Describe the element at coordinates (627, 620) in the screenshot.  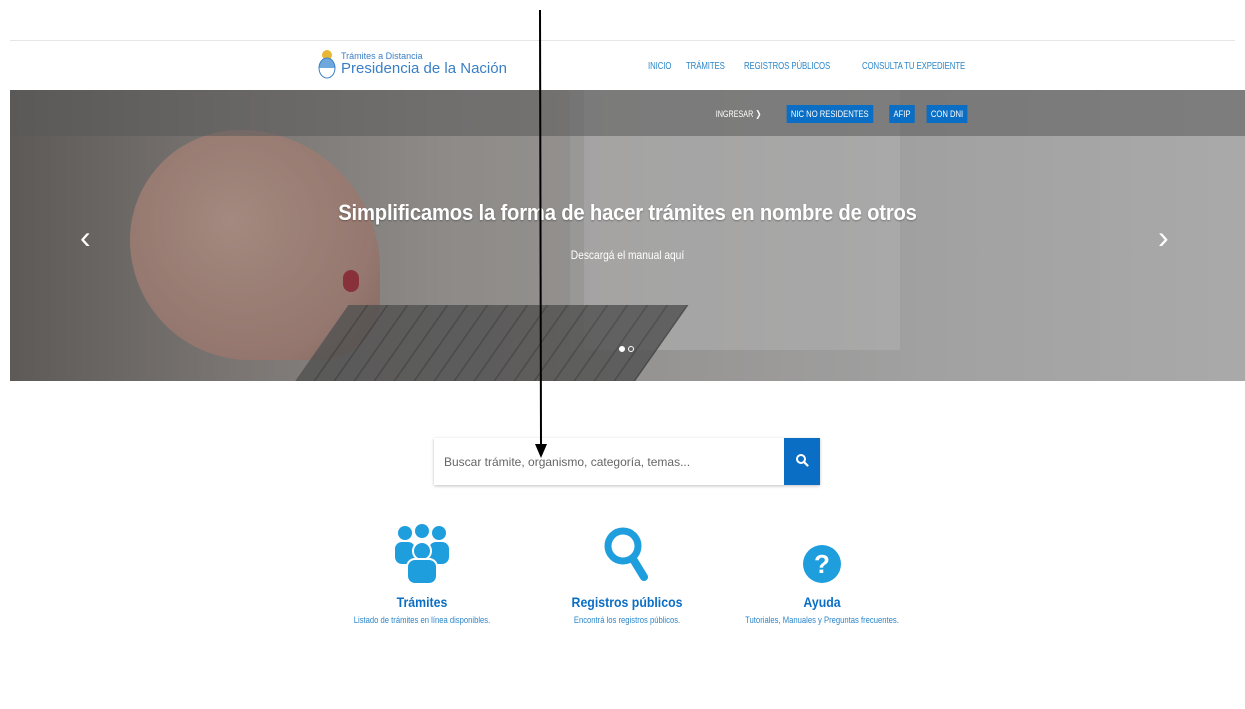
I see `feature-registros-desc: Encontrá los registros públicos.` at that location.